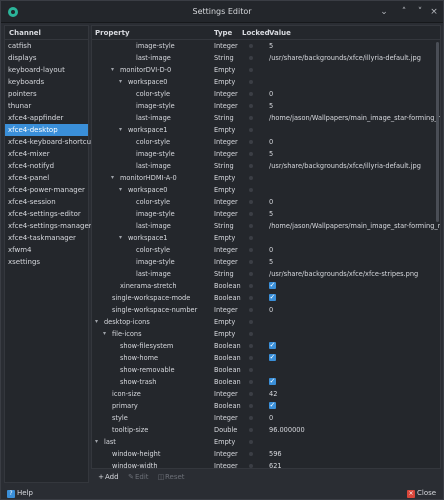  What do you see at coordinates (266, 345) in the screenshot?
I see `property-row: show-filesystem Boolean` at bounding box center [266, 345].